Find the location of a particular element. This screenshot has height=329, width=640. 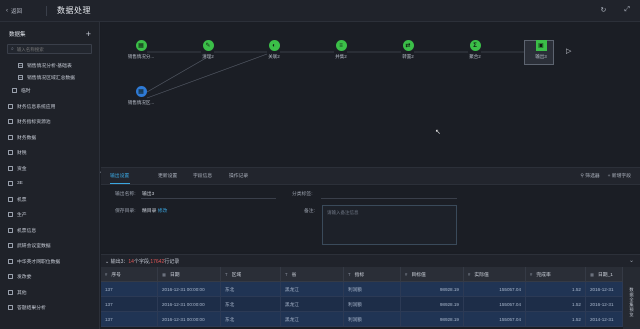

column-header: # 实际值 is located at coordinates (495, 274).